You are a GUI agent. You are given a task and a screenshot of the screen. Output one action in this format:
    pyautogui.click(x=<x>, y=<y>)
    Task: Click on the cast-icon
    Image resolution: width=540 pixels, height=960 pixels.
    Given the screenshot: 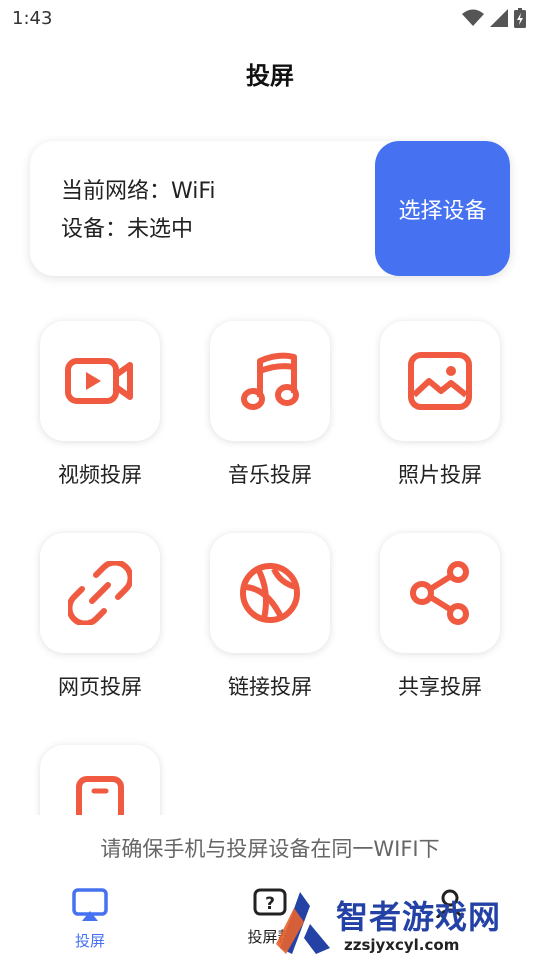 What is the action you would take?
    pyautogui.click(x=90, y=904)
    